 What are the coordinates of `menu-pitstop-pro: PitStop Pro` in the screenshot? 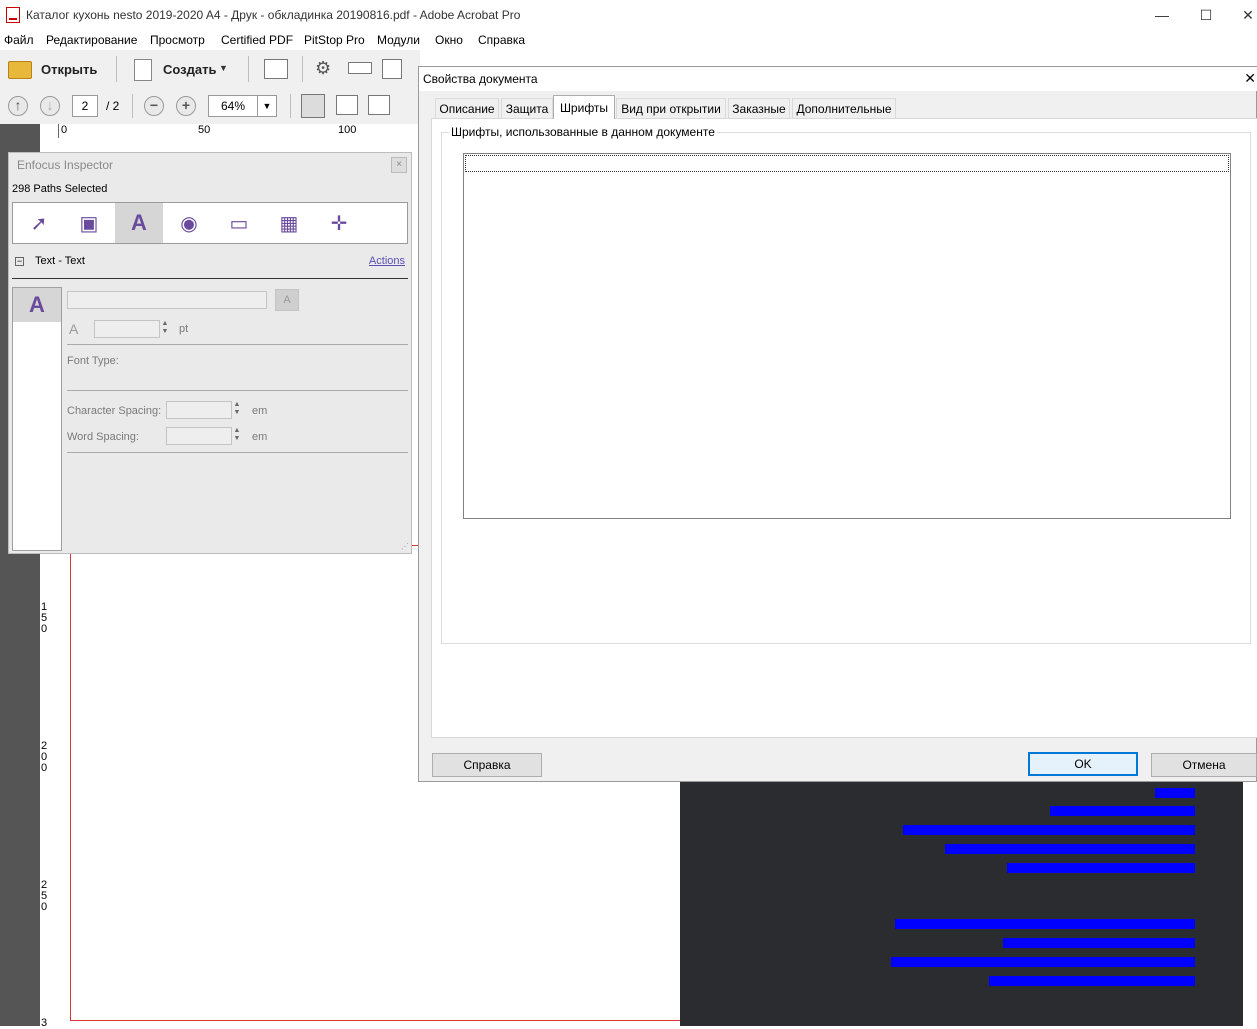 It's located at (334, 40).